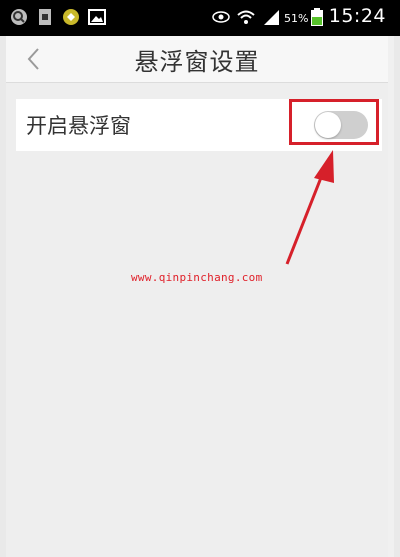 This screenshot has height=557, width=400. I want to click on status-time: 15:24, so click(357, 16).